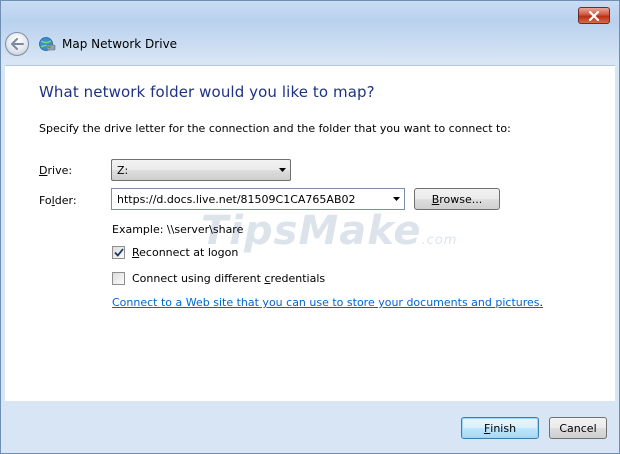 This screenshot has height=454, width=620. Describe the element at coordinates (178, 229) in the screenshot. I see `example-text: Example: \\server\share` at that location.